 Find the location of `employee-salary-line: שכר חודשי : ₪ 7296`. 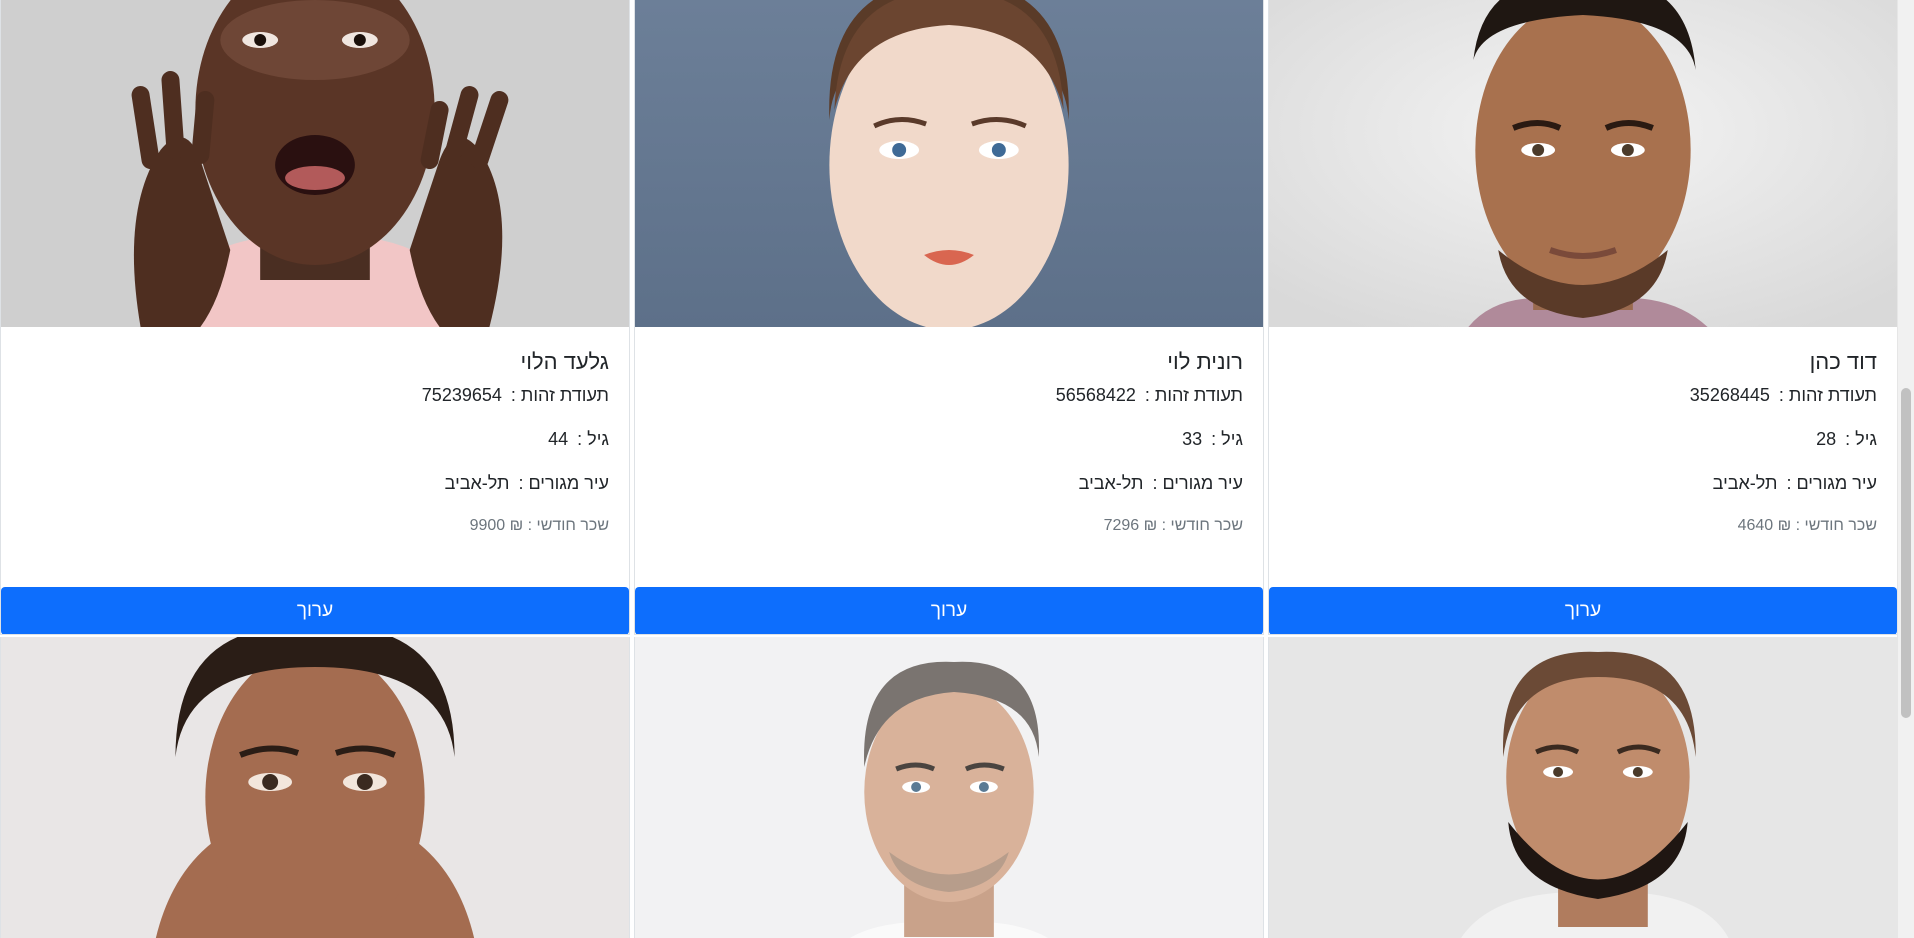

employee-salary-line: שכר חודשי : ₪ 7296 is located at coordinates (949, 525).